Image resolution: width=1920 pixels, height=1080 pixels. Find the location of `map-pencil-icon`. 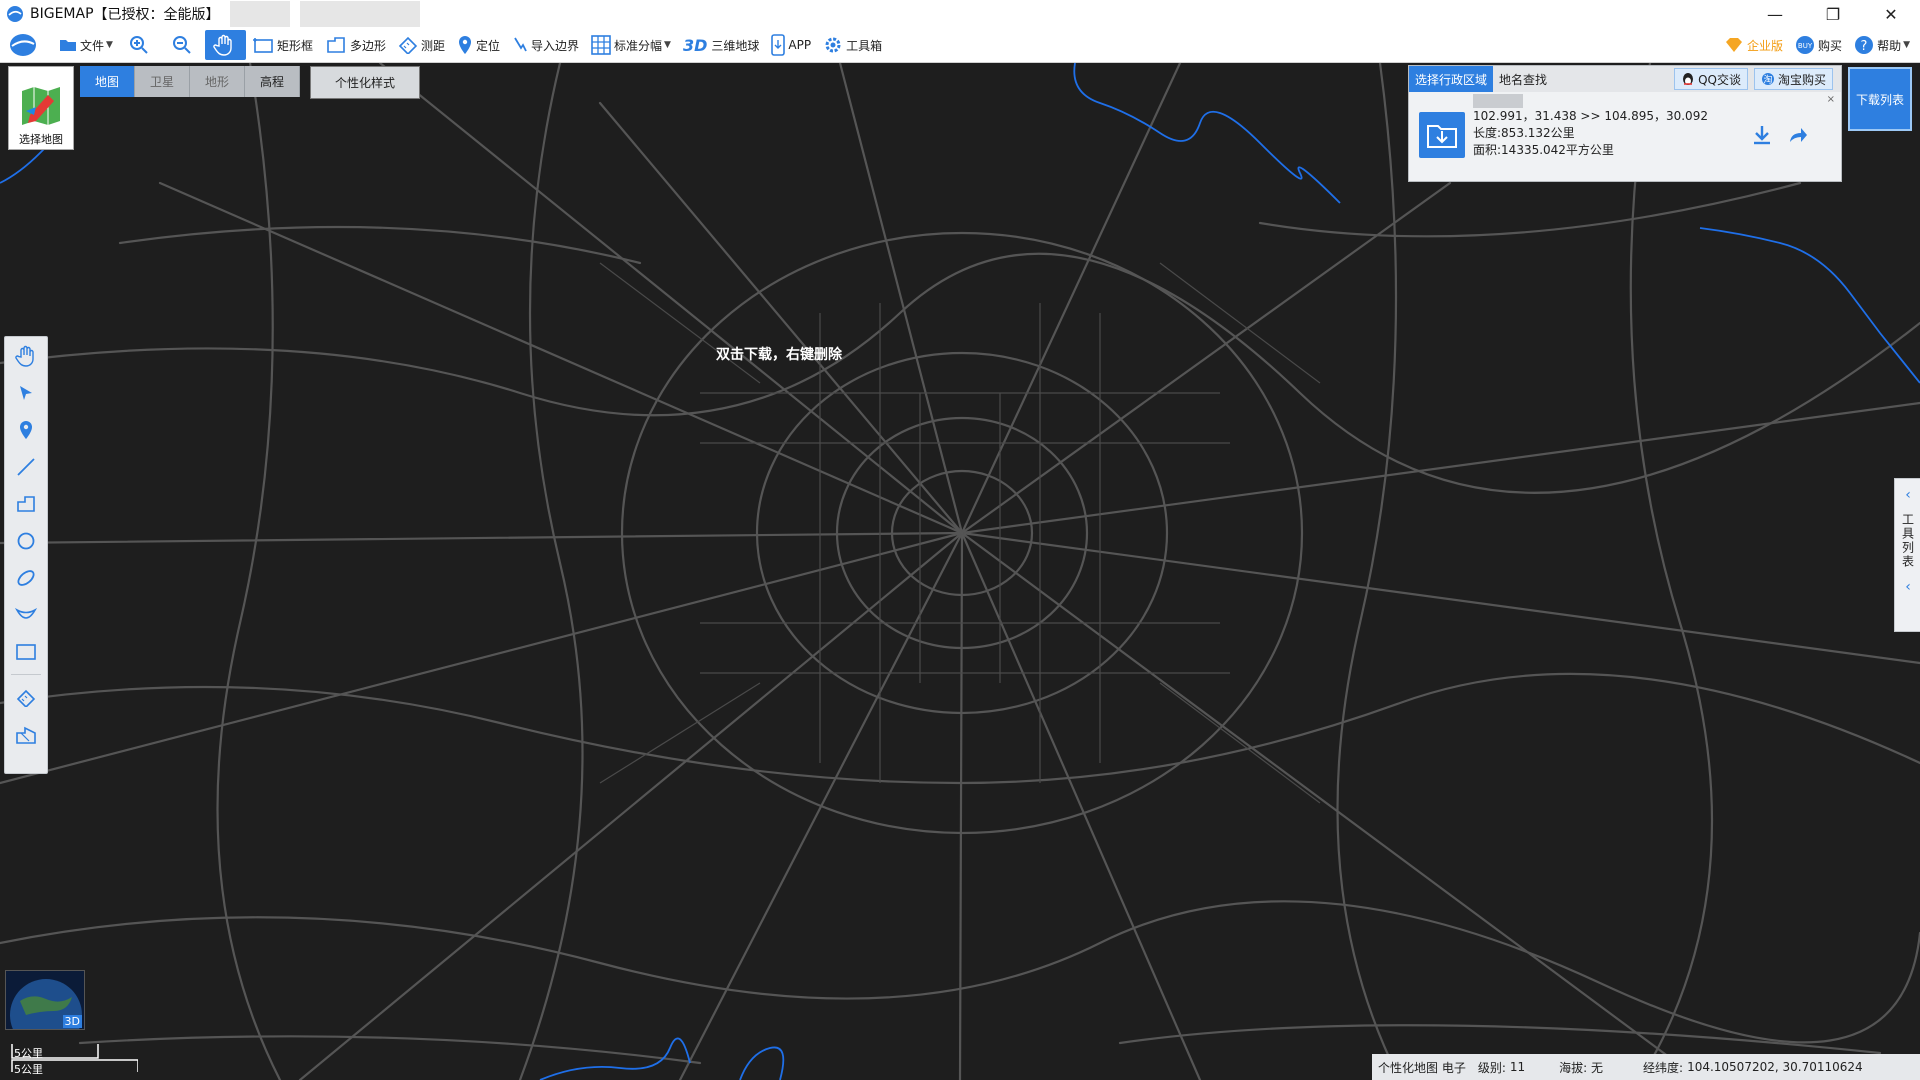

map-pencil-icon is located at coordinates (41, 106).